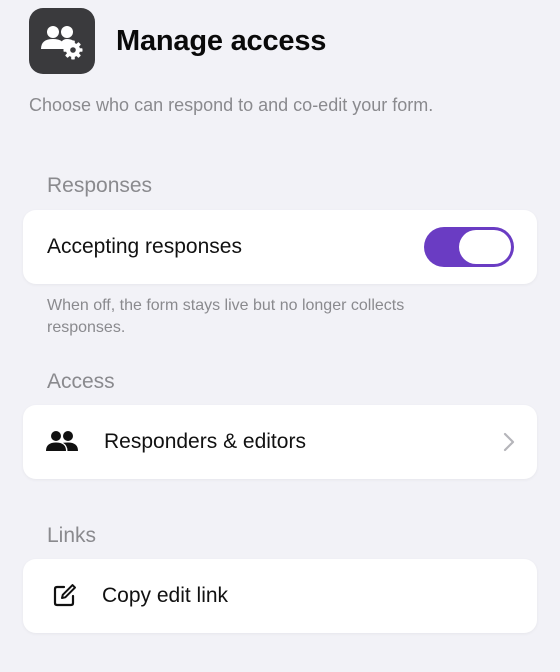 The image size is (560, 672). Describe the element at coordinates (509, 442) in the screenshot. I see `chevron-right-icon` at that location.